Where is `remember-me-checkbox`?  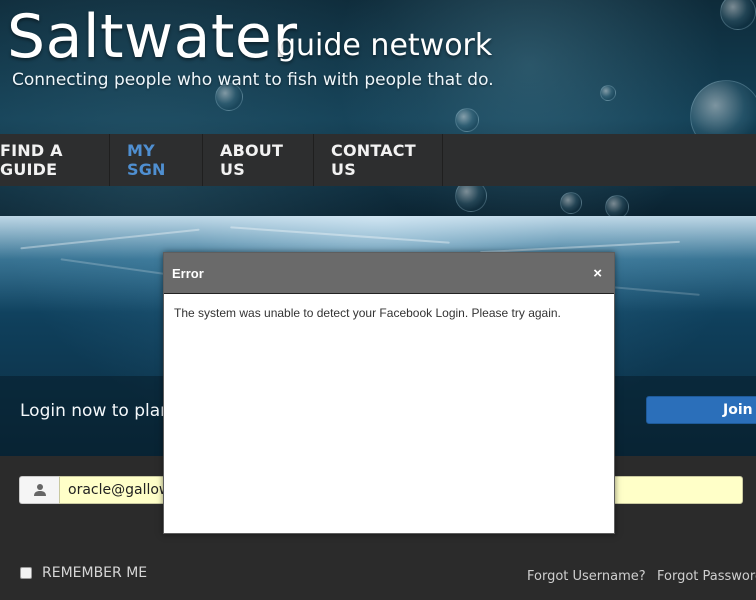 remember-me-checkbox is located at coordinates (26, 573).